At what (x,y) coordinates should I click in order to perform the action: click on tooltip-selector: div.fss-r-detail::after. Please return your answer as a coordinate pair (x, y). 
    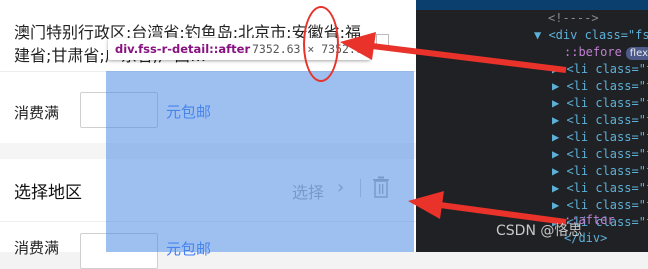
    Looking at the image, I should click on (183, 49).